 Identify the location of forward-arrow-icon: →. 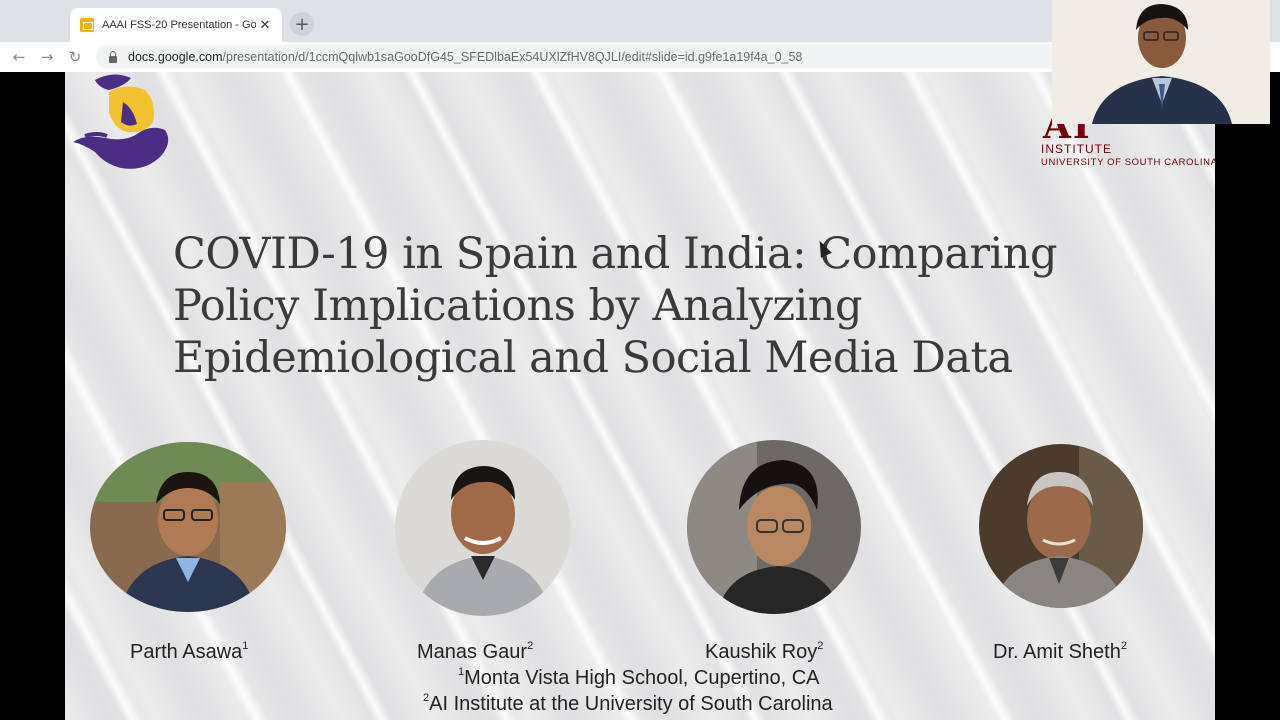
(47, 57).